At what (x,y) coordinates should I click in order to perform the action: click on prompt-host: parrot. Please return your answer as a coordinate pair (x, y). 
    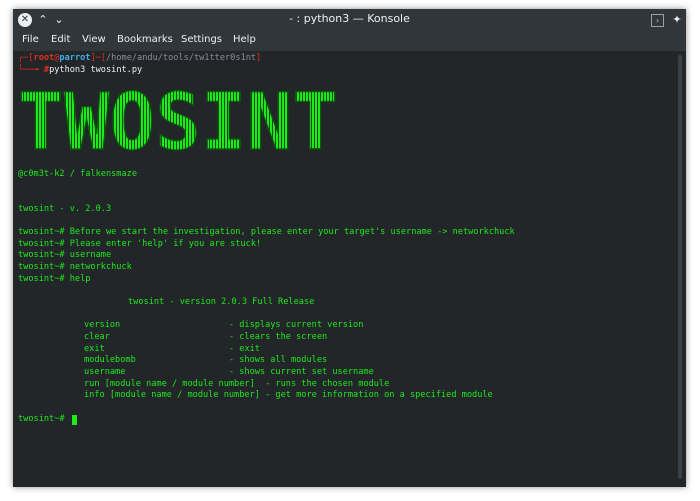
    Looking at the image, I should click on (75, 58).